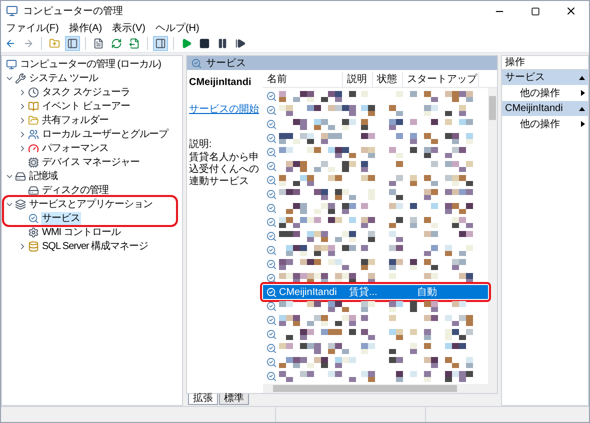  What do you see at coordinates (545, 77) in the screenshot?
I see `action-section-header: サービス` at bounding box center [545, 77].